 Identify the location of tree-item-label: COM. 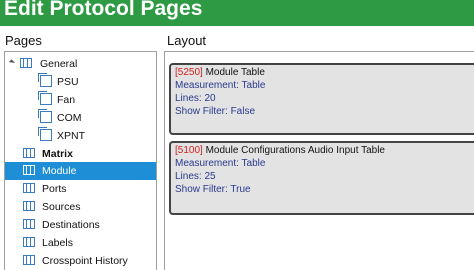
(69, 118).